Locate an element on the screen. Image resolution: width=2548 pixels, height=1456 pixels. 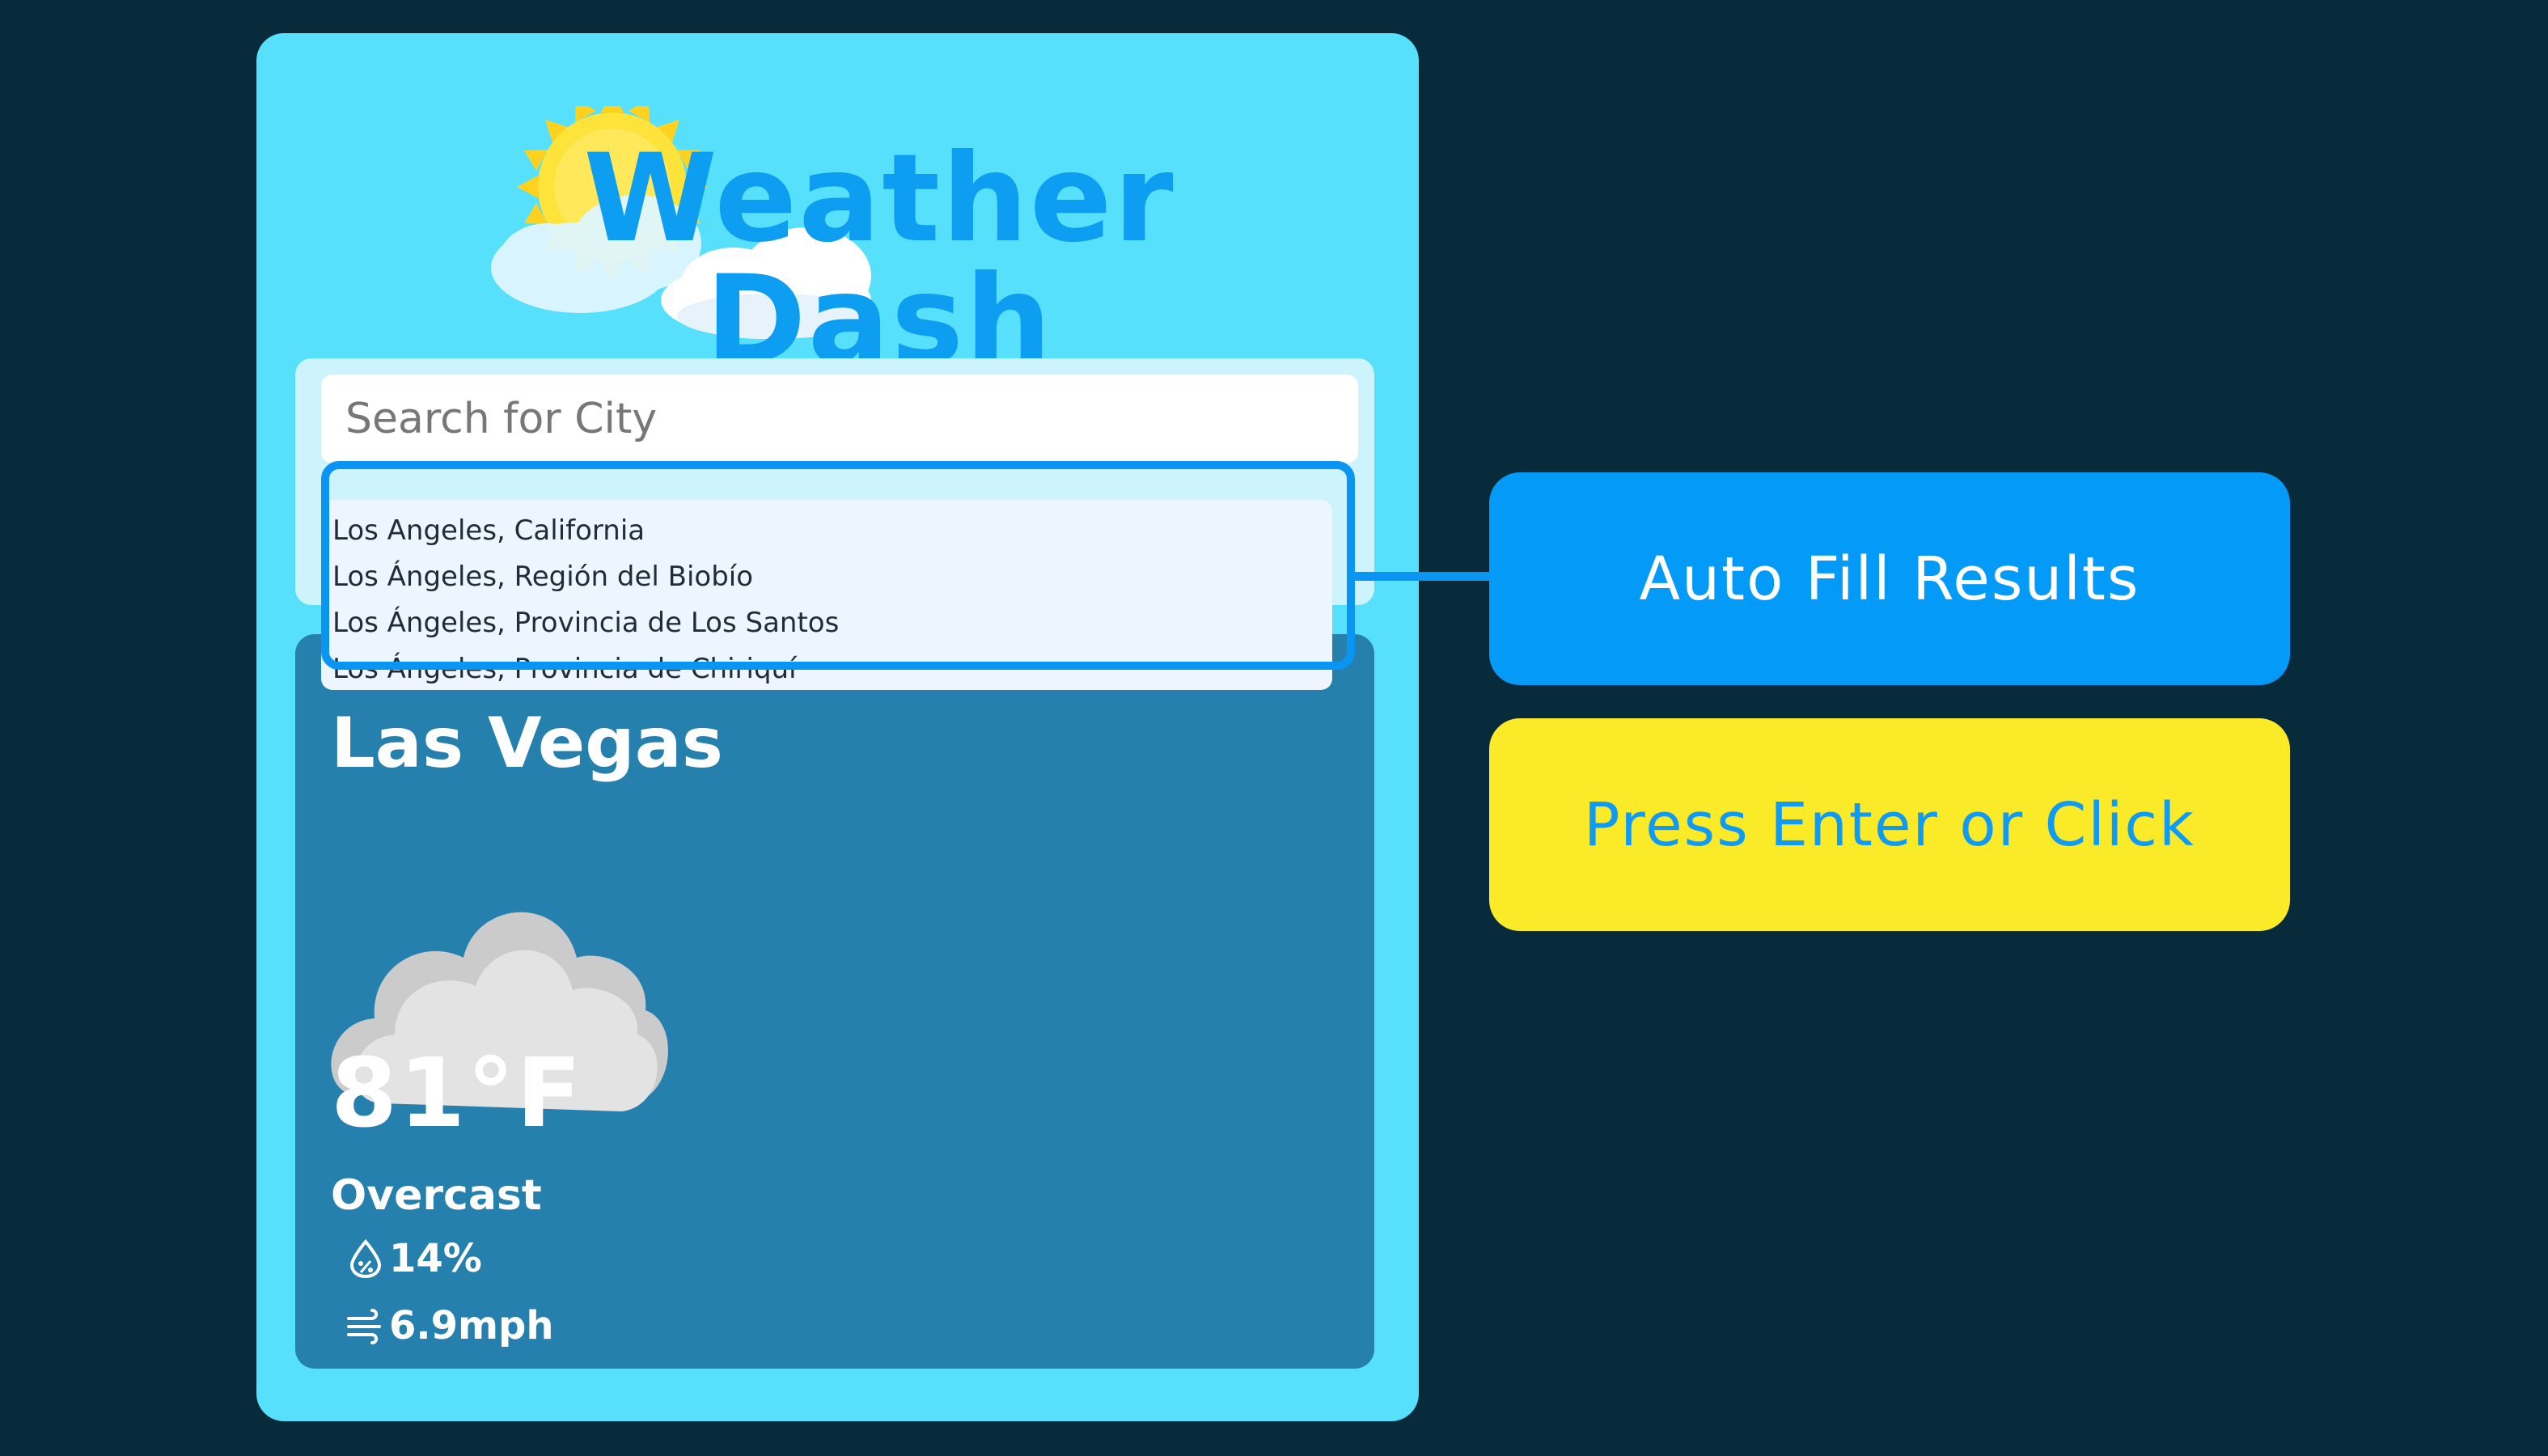
wind-row: 6.9mph is located at coordinates (450, 1326).